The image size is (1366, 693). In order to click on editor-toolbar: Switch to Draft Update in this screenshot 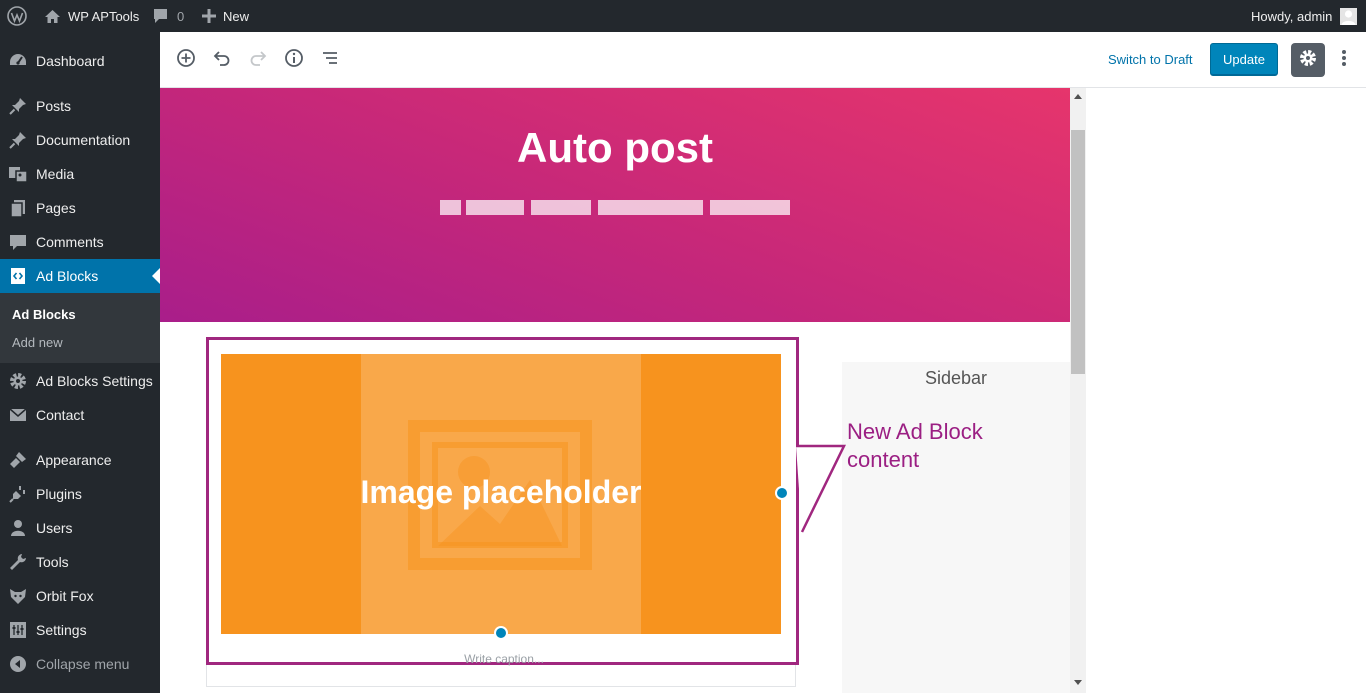, I will do `click(763, 60)`.